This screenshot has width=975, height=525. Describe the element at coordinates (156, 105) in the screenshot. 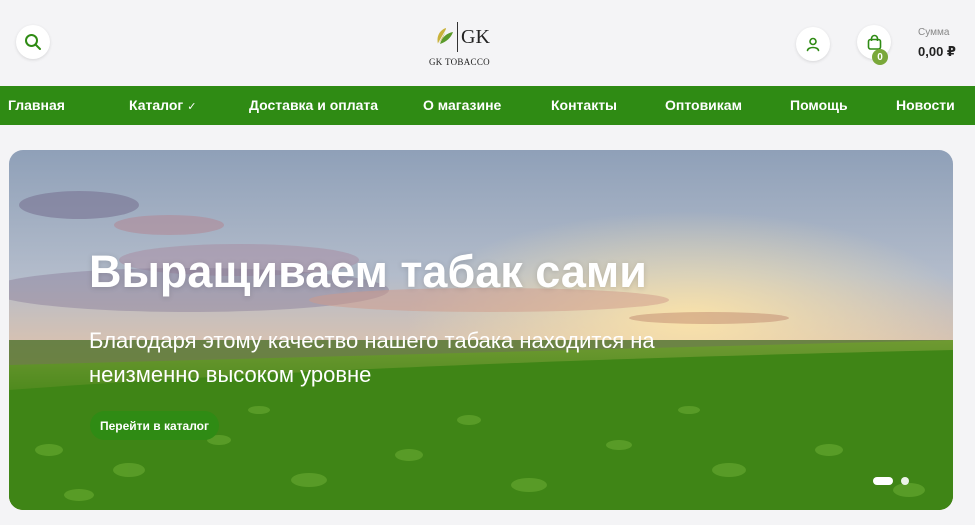

I see `nav-item-catalog-label: Каталог` at that location.